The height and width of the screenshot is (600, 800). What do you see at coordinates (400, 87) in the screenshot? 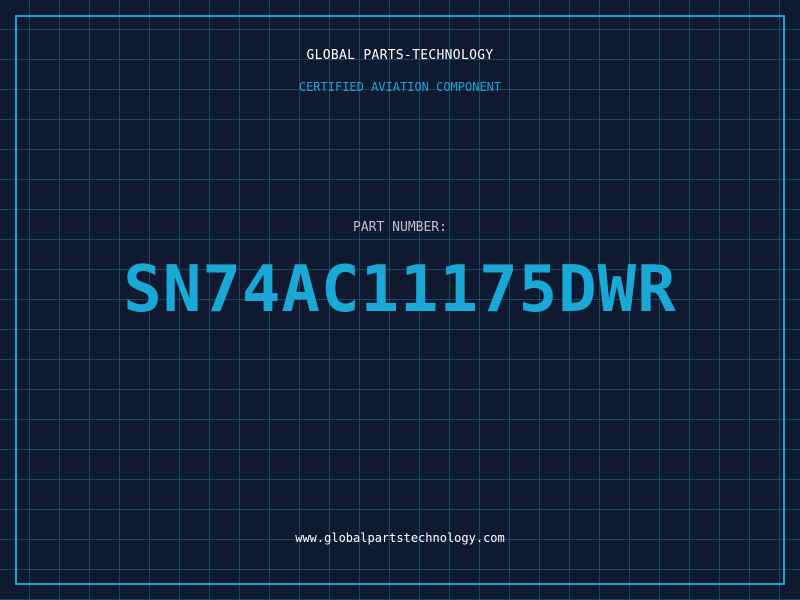
I see `certification-tagline: CERTIFIED AVIATION COMPONENT` at bounding box center [400, 87].